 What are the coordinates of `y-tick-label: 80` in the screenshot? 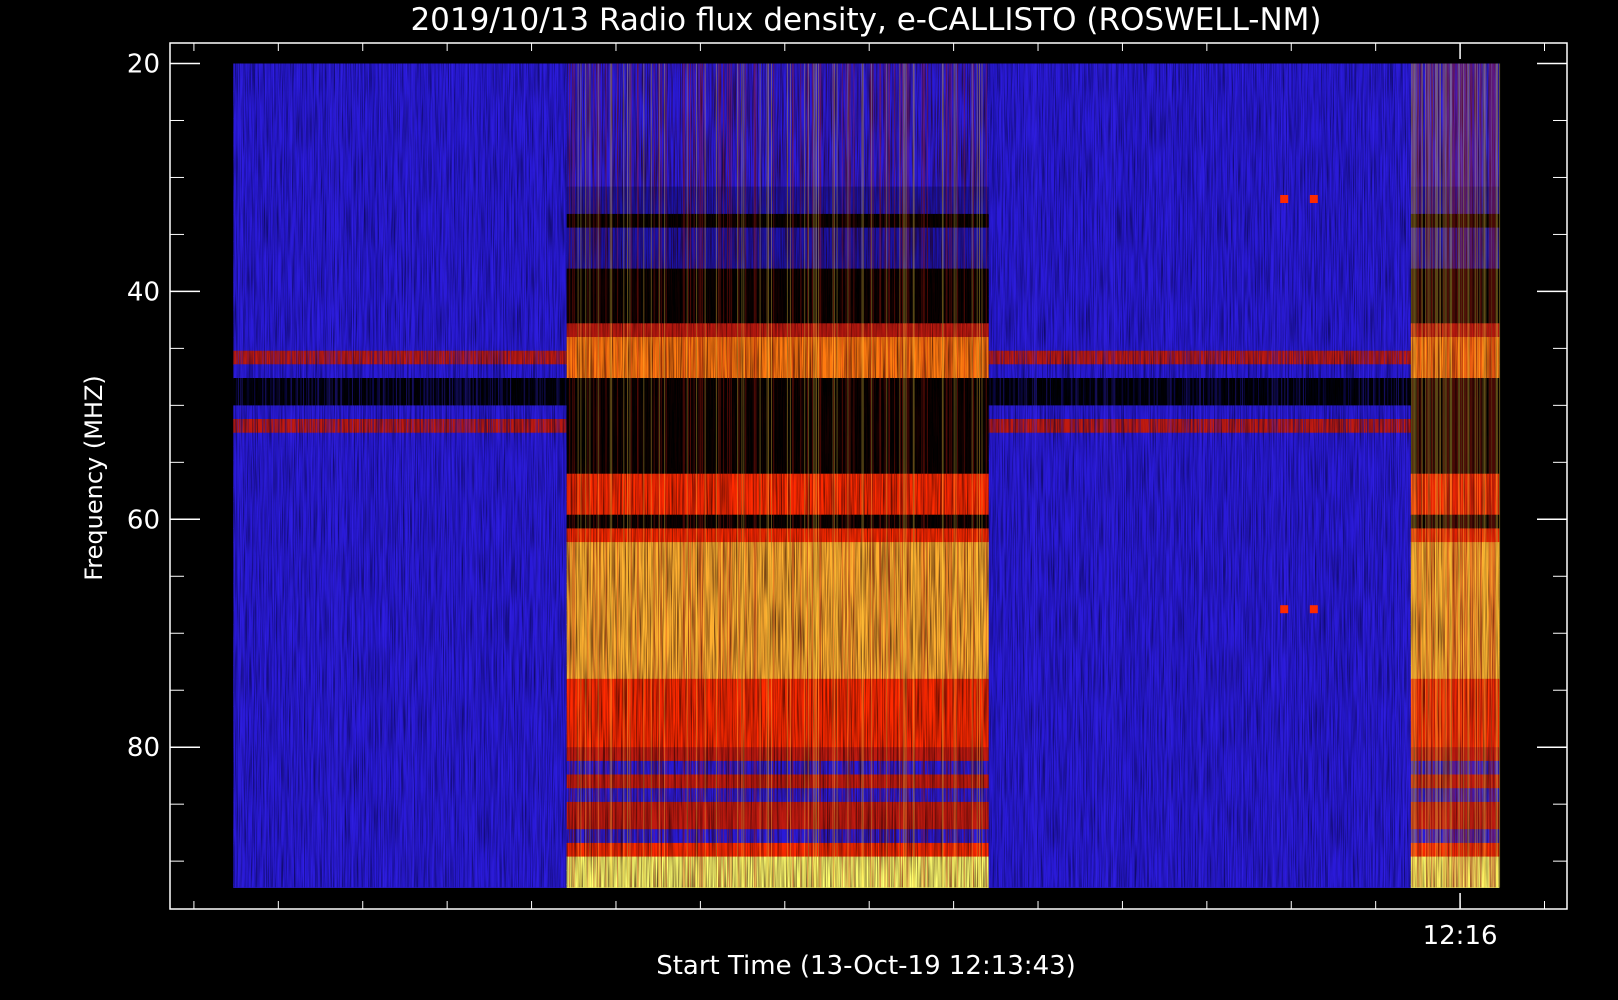 It's located at (143, 748).